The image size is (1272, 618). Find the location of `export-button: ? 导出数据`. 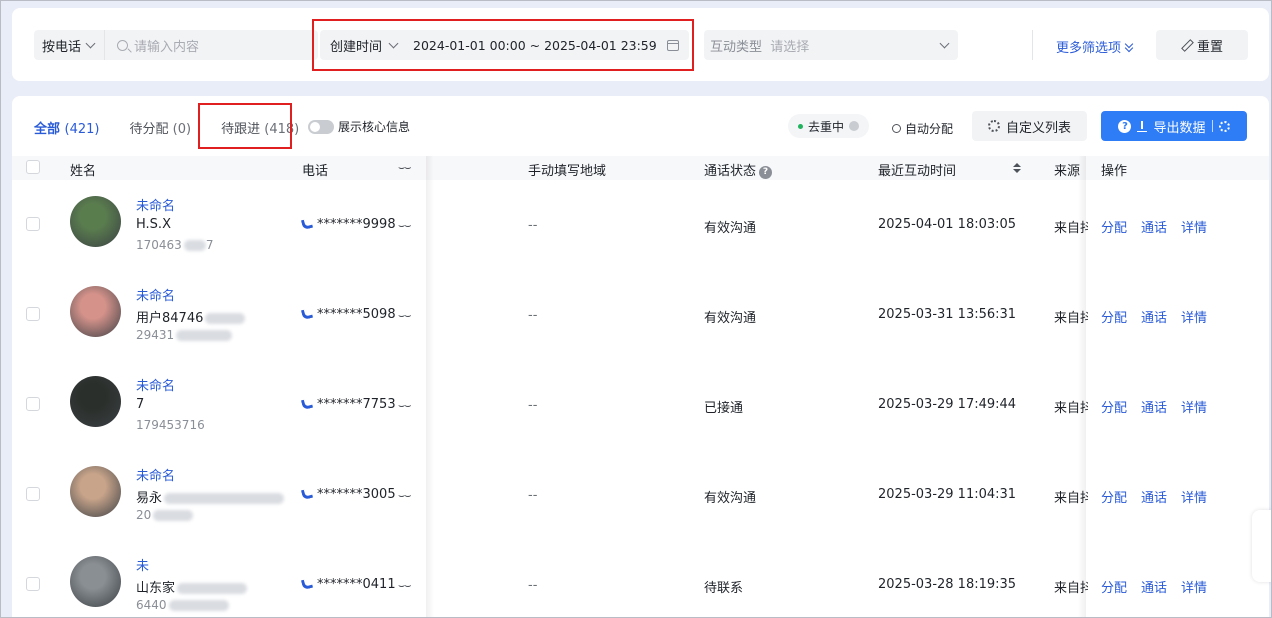

export-button: ? 导出数据 is located at coordinates (1174, 126).